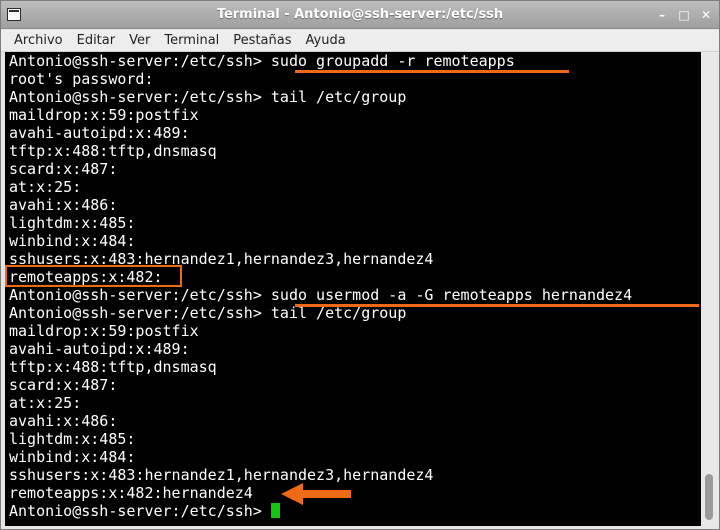 The height and width of the screenshot is (530, 720). What do you see at coordinates (262, 41) in the screenshot?
I see `menu-pestanas: Pestañas` at bounding box center [262, 41].